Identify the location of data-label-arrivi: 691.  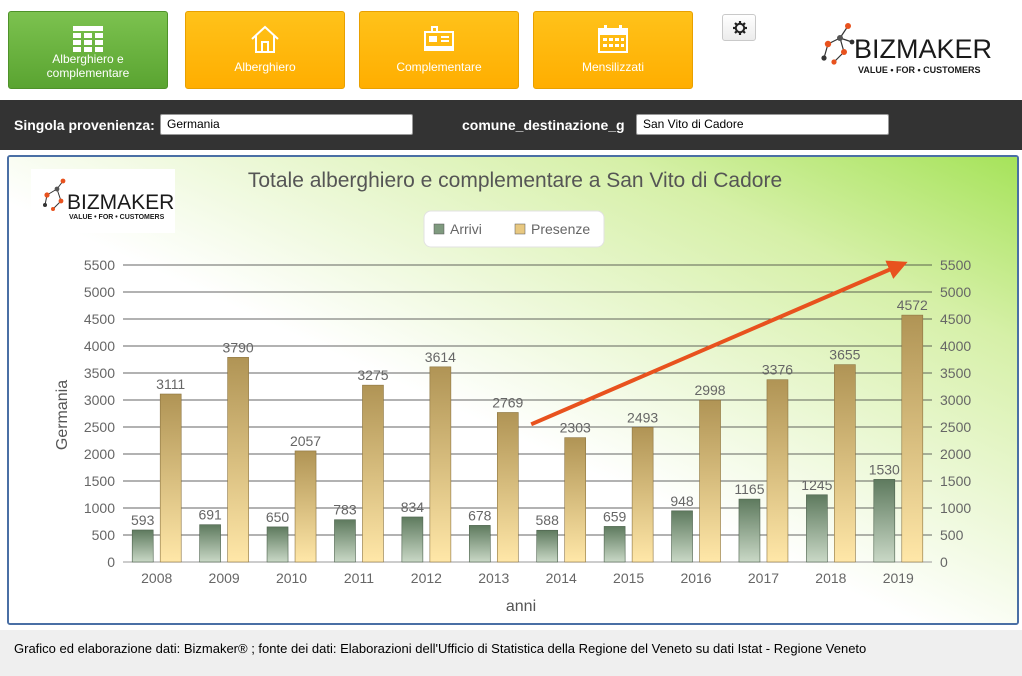
(210, 515).